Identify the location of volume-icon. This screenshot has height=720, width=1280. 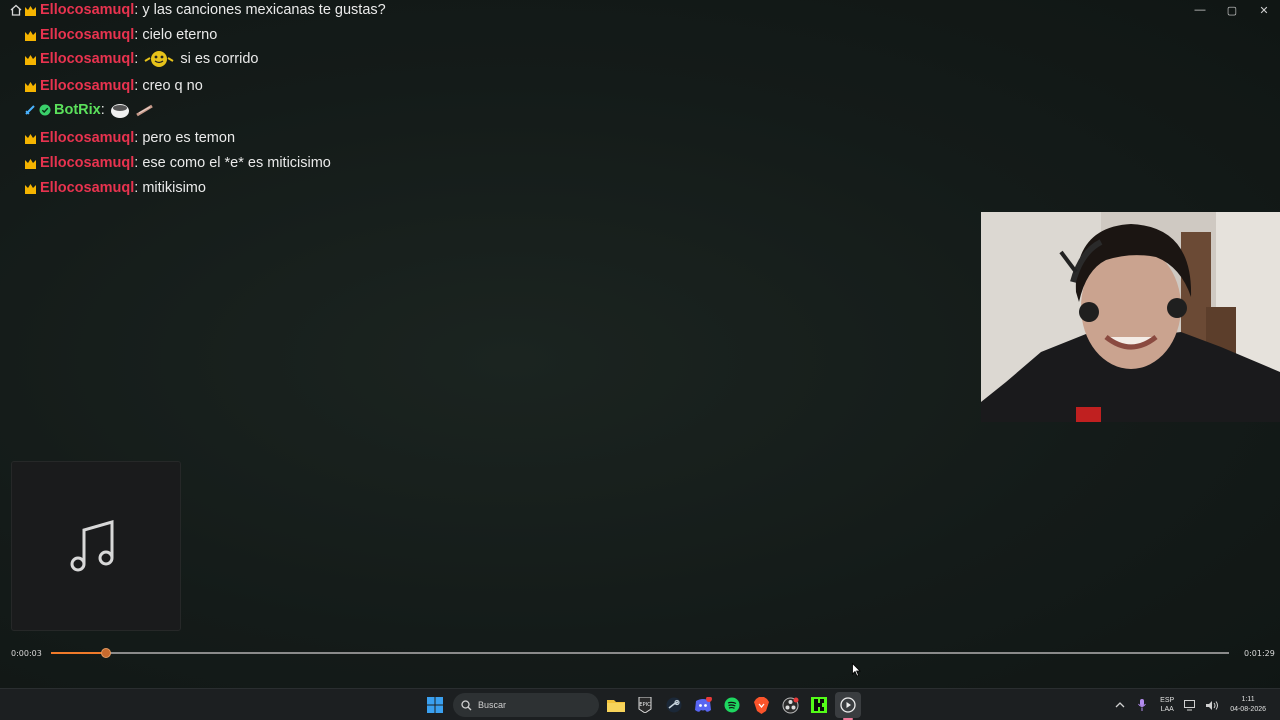
(1212, 705).